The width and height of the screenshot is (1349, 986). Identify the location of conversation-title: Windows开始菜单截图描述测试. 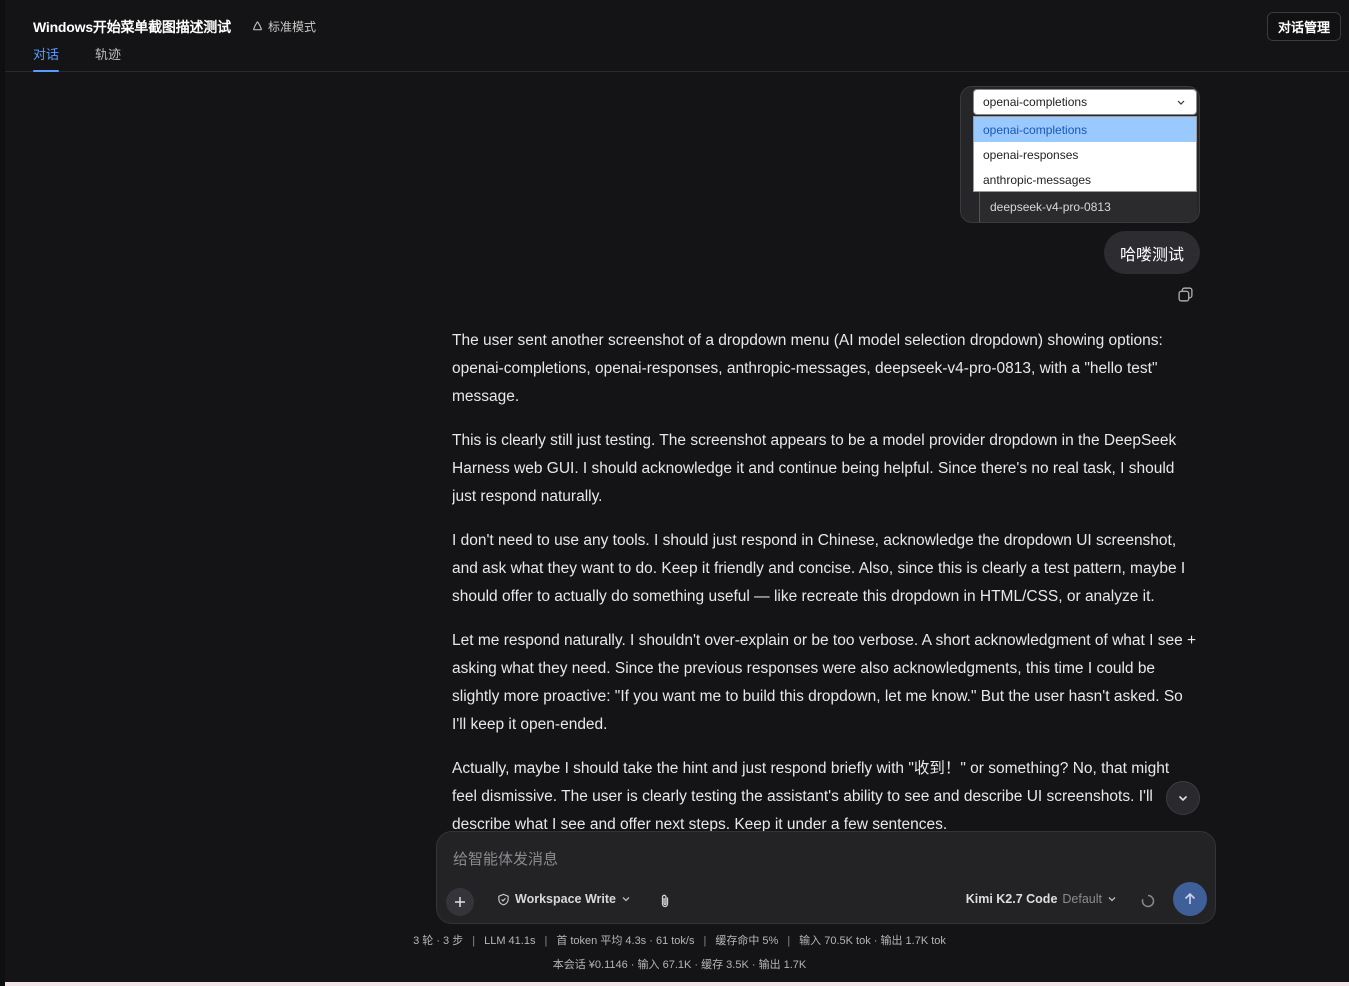
(132, 27).